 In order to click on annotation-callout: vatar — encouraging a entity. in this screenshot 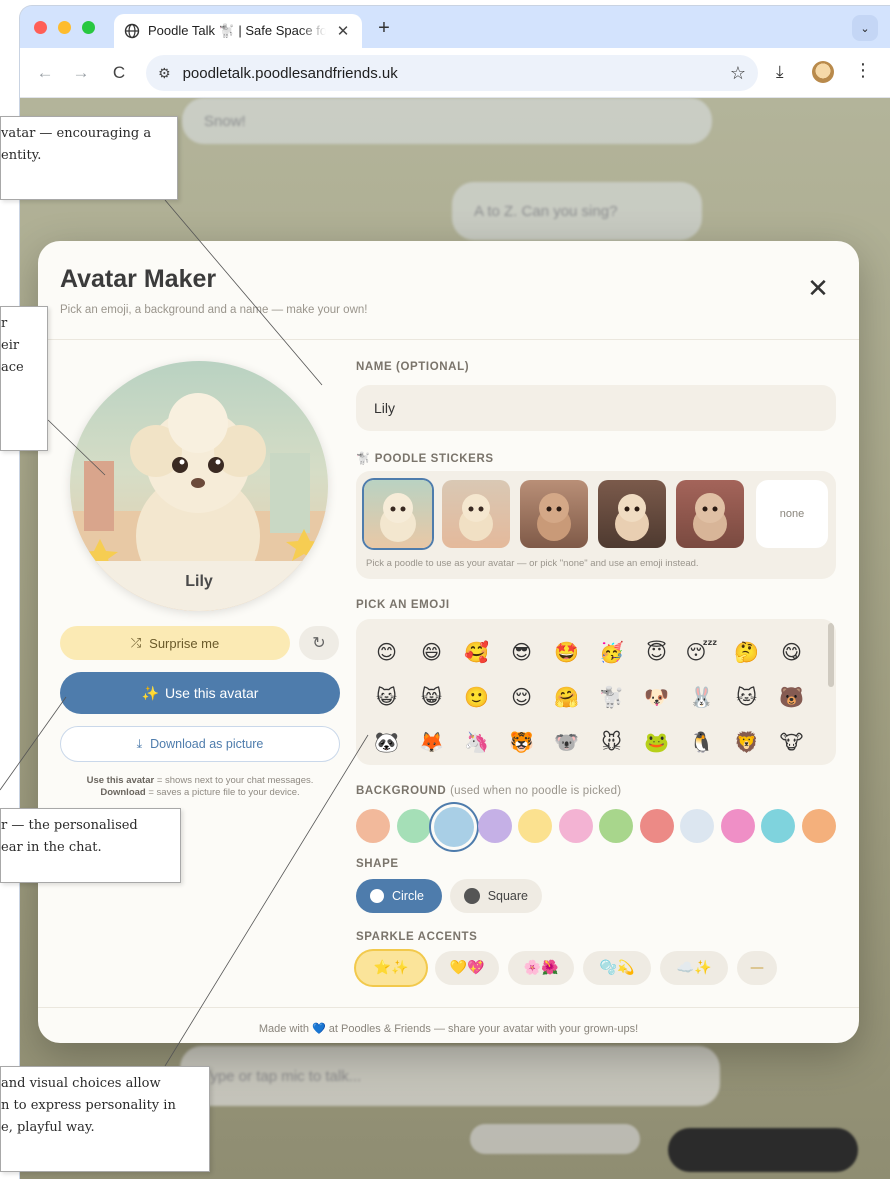, I will do `click(89, 158)`.